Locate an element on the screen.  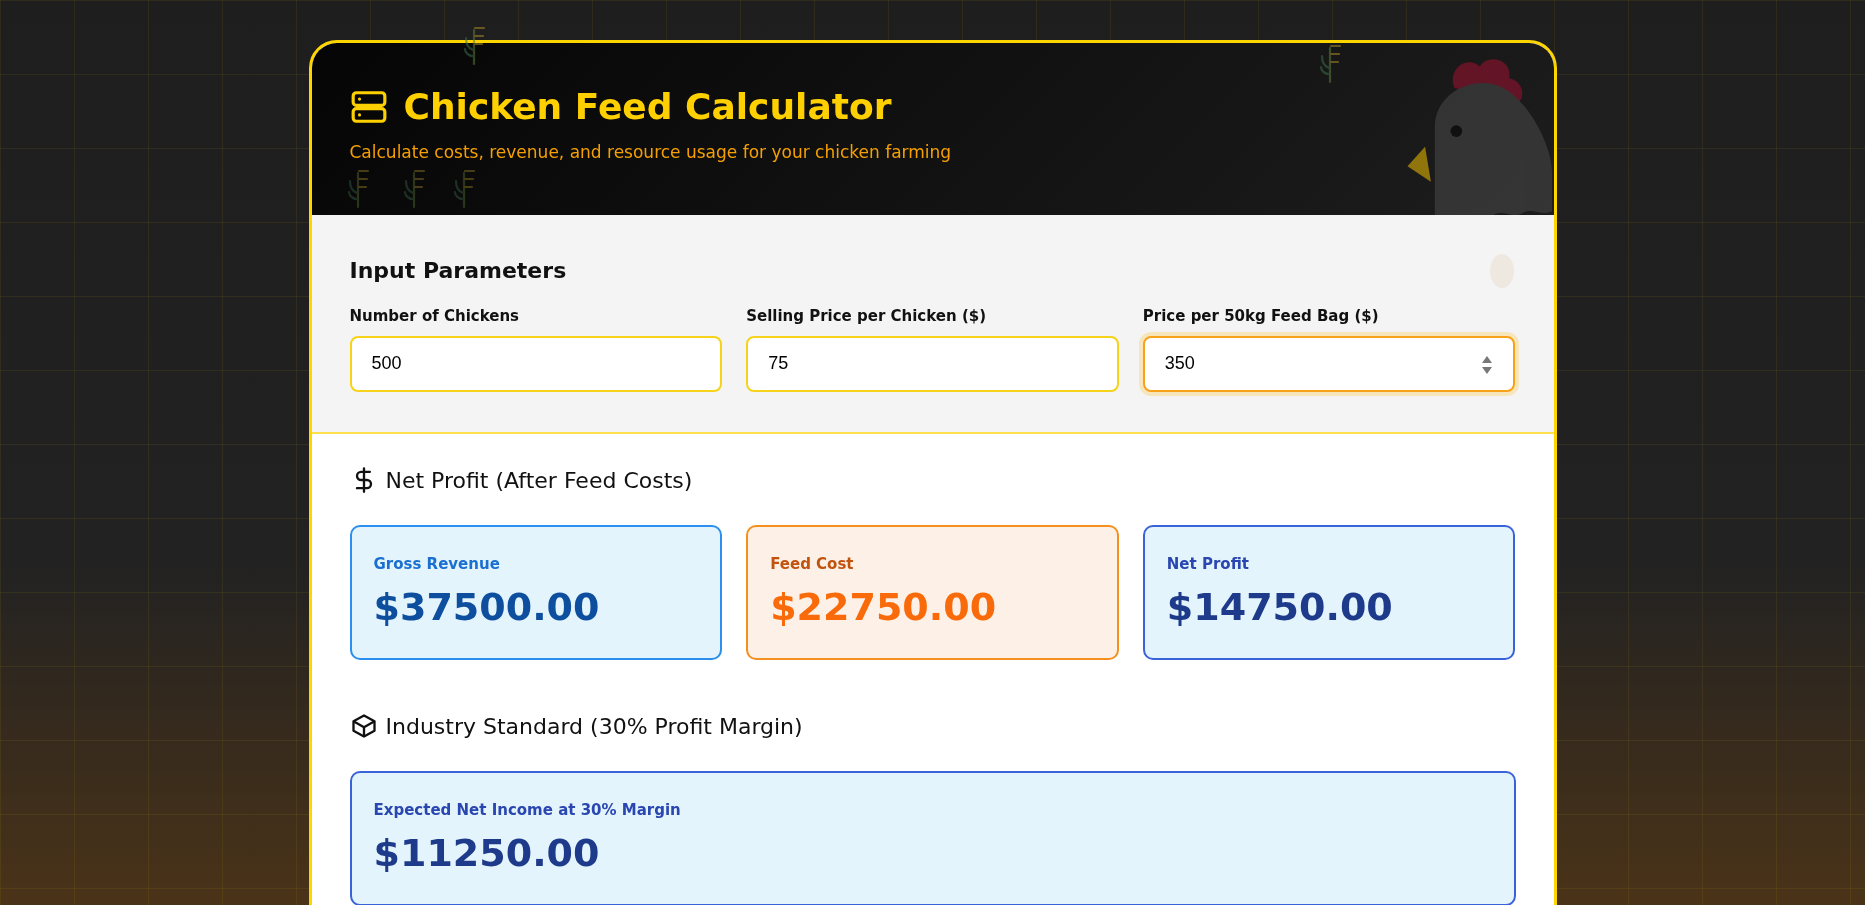
input-field: 350 is located at coordinates (1329, 363).